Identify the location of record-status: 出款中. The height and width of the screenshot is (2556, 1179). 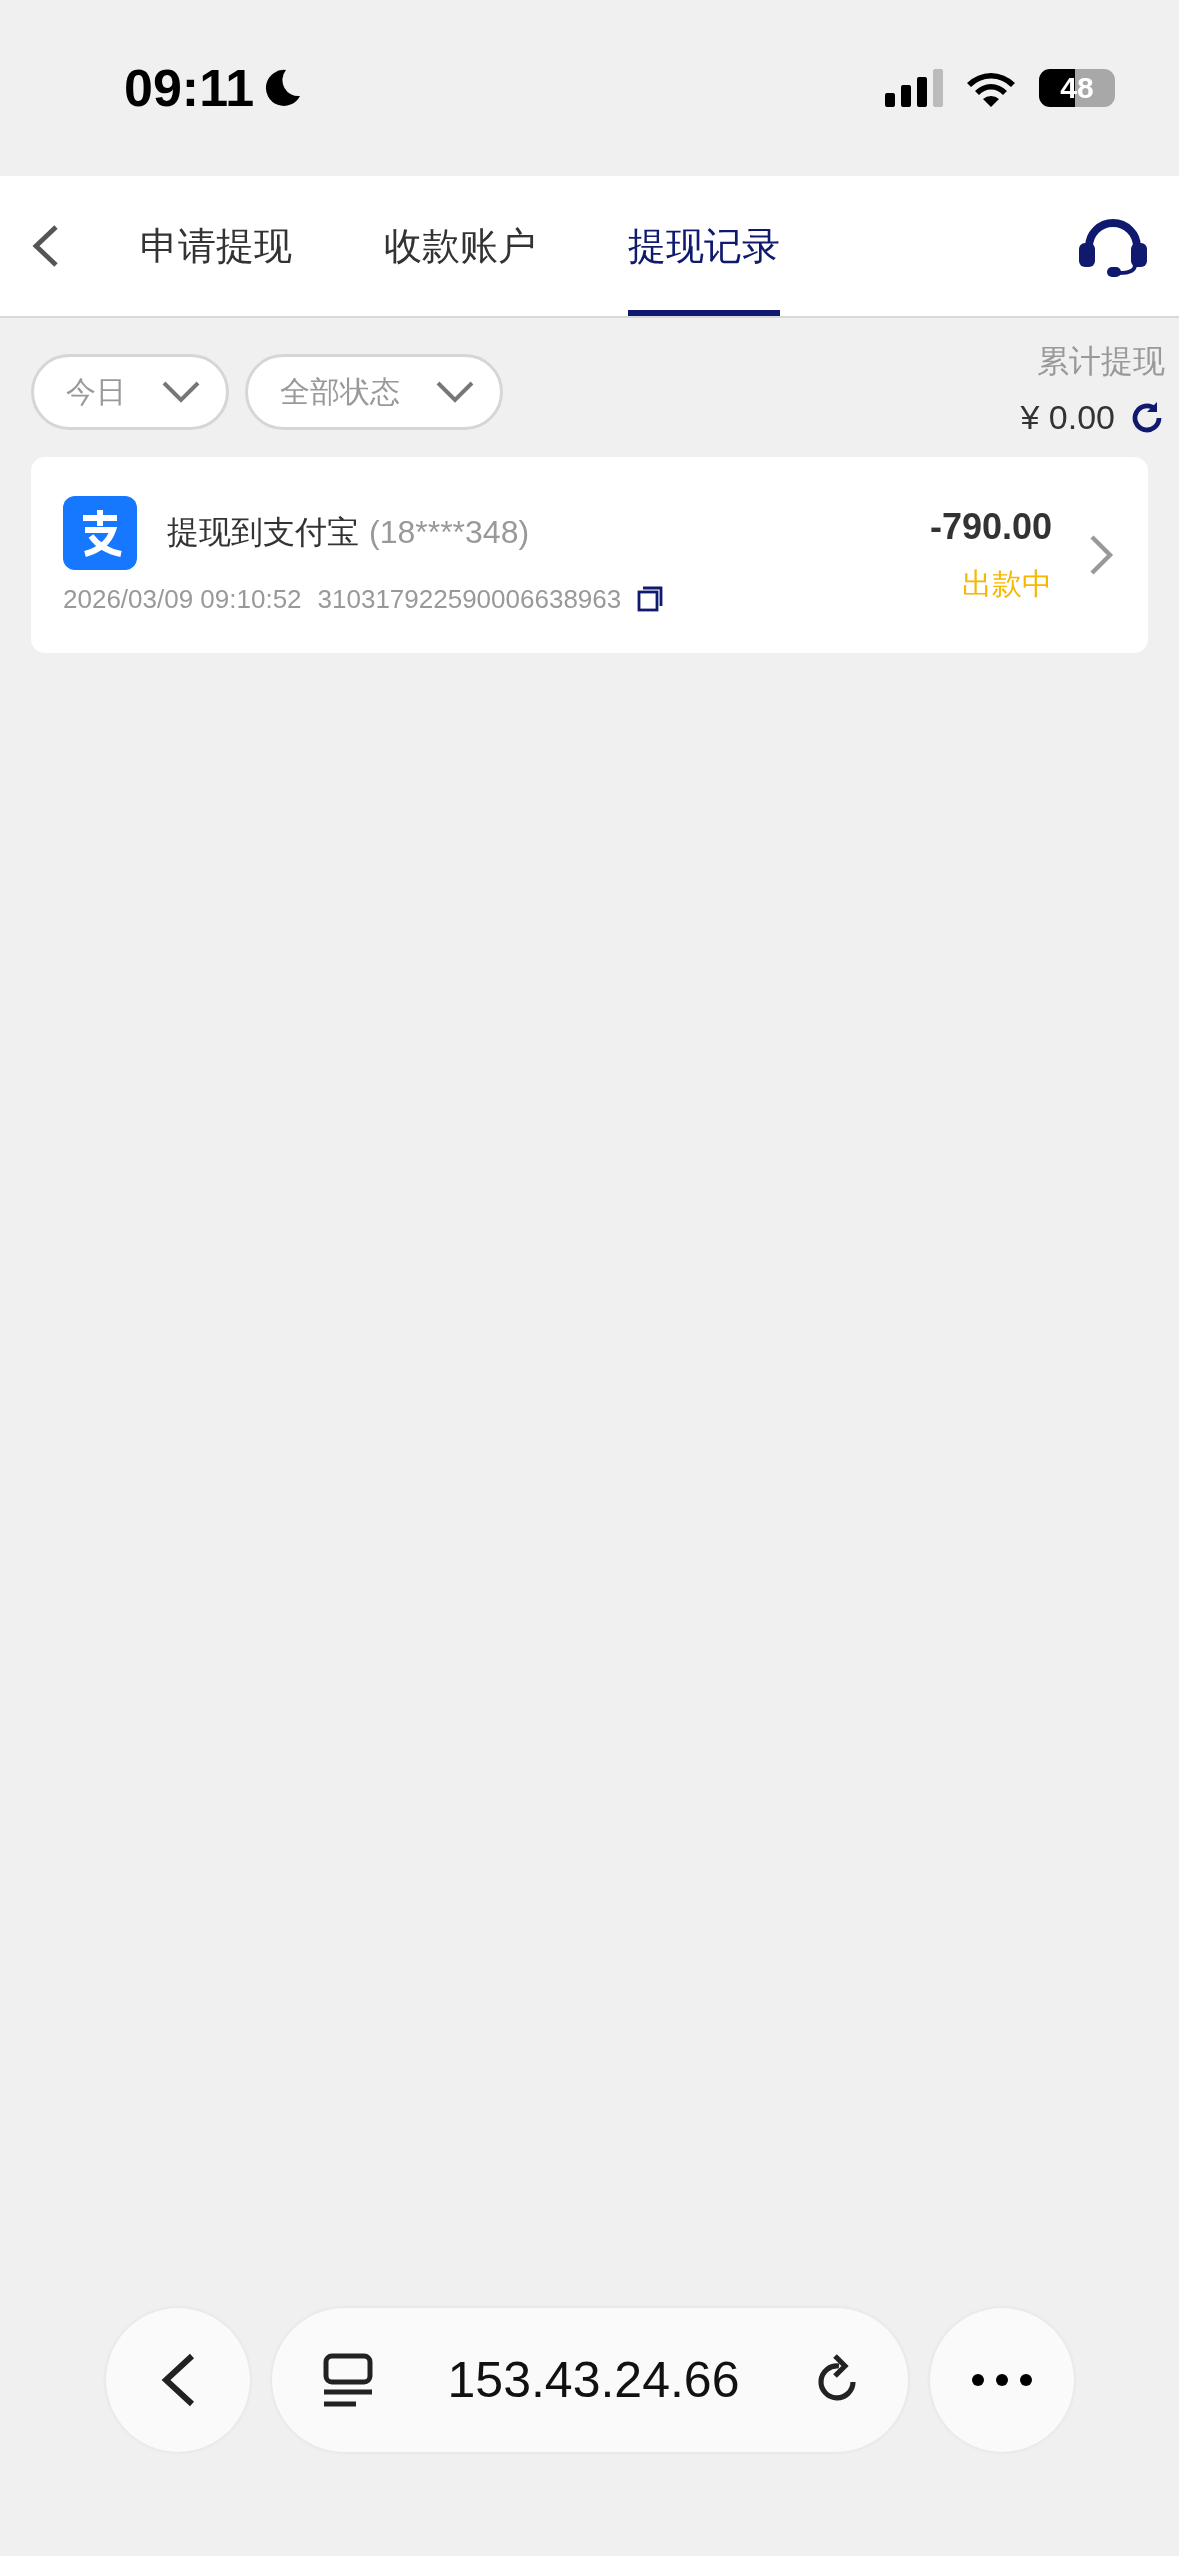
(1007, 583).